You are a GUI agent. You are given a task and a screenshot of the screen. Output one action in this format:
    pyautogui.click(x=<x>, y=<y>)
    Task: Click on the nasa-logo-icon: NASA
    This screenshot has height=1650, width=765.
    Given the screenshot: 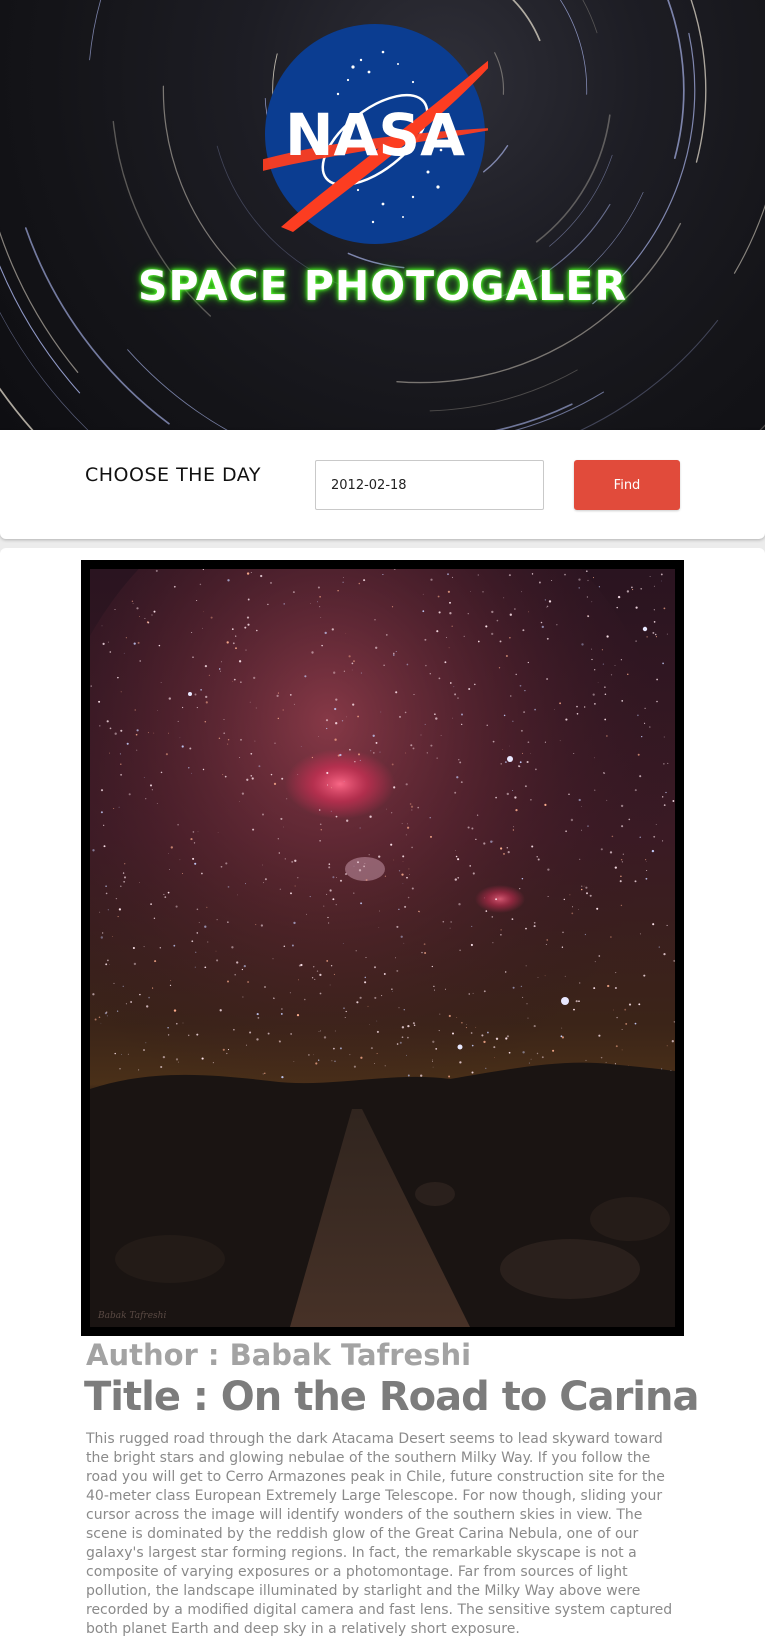 What is the action you would take?
    pyautogui.click(x=375, y=134)
    